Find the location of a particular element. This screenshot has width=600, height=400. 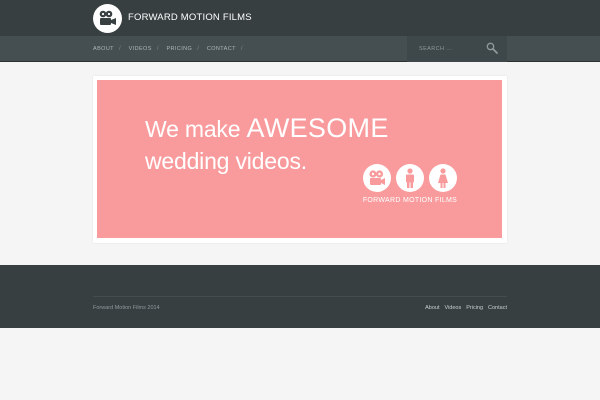

banner-bride-badge is located at coordinates (443, 178).